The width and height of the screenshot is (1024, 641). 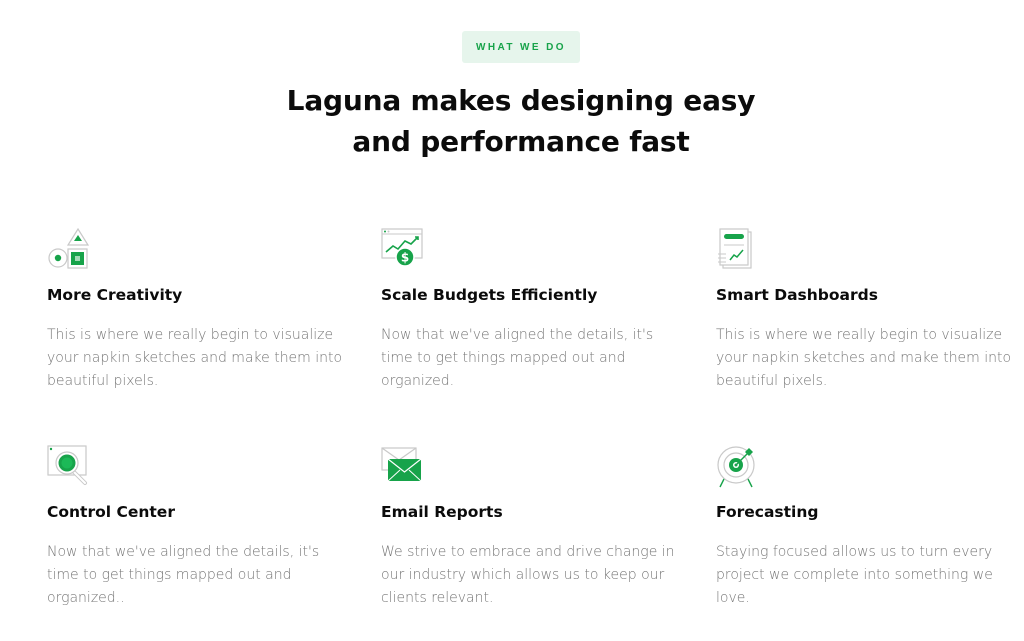 I want to click on section-eyebrow-badge: WHAT WE DO, so click(x=521, y=47).